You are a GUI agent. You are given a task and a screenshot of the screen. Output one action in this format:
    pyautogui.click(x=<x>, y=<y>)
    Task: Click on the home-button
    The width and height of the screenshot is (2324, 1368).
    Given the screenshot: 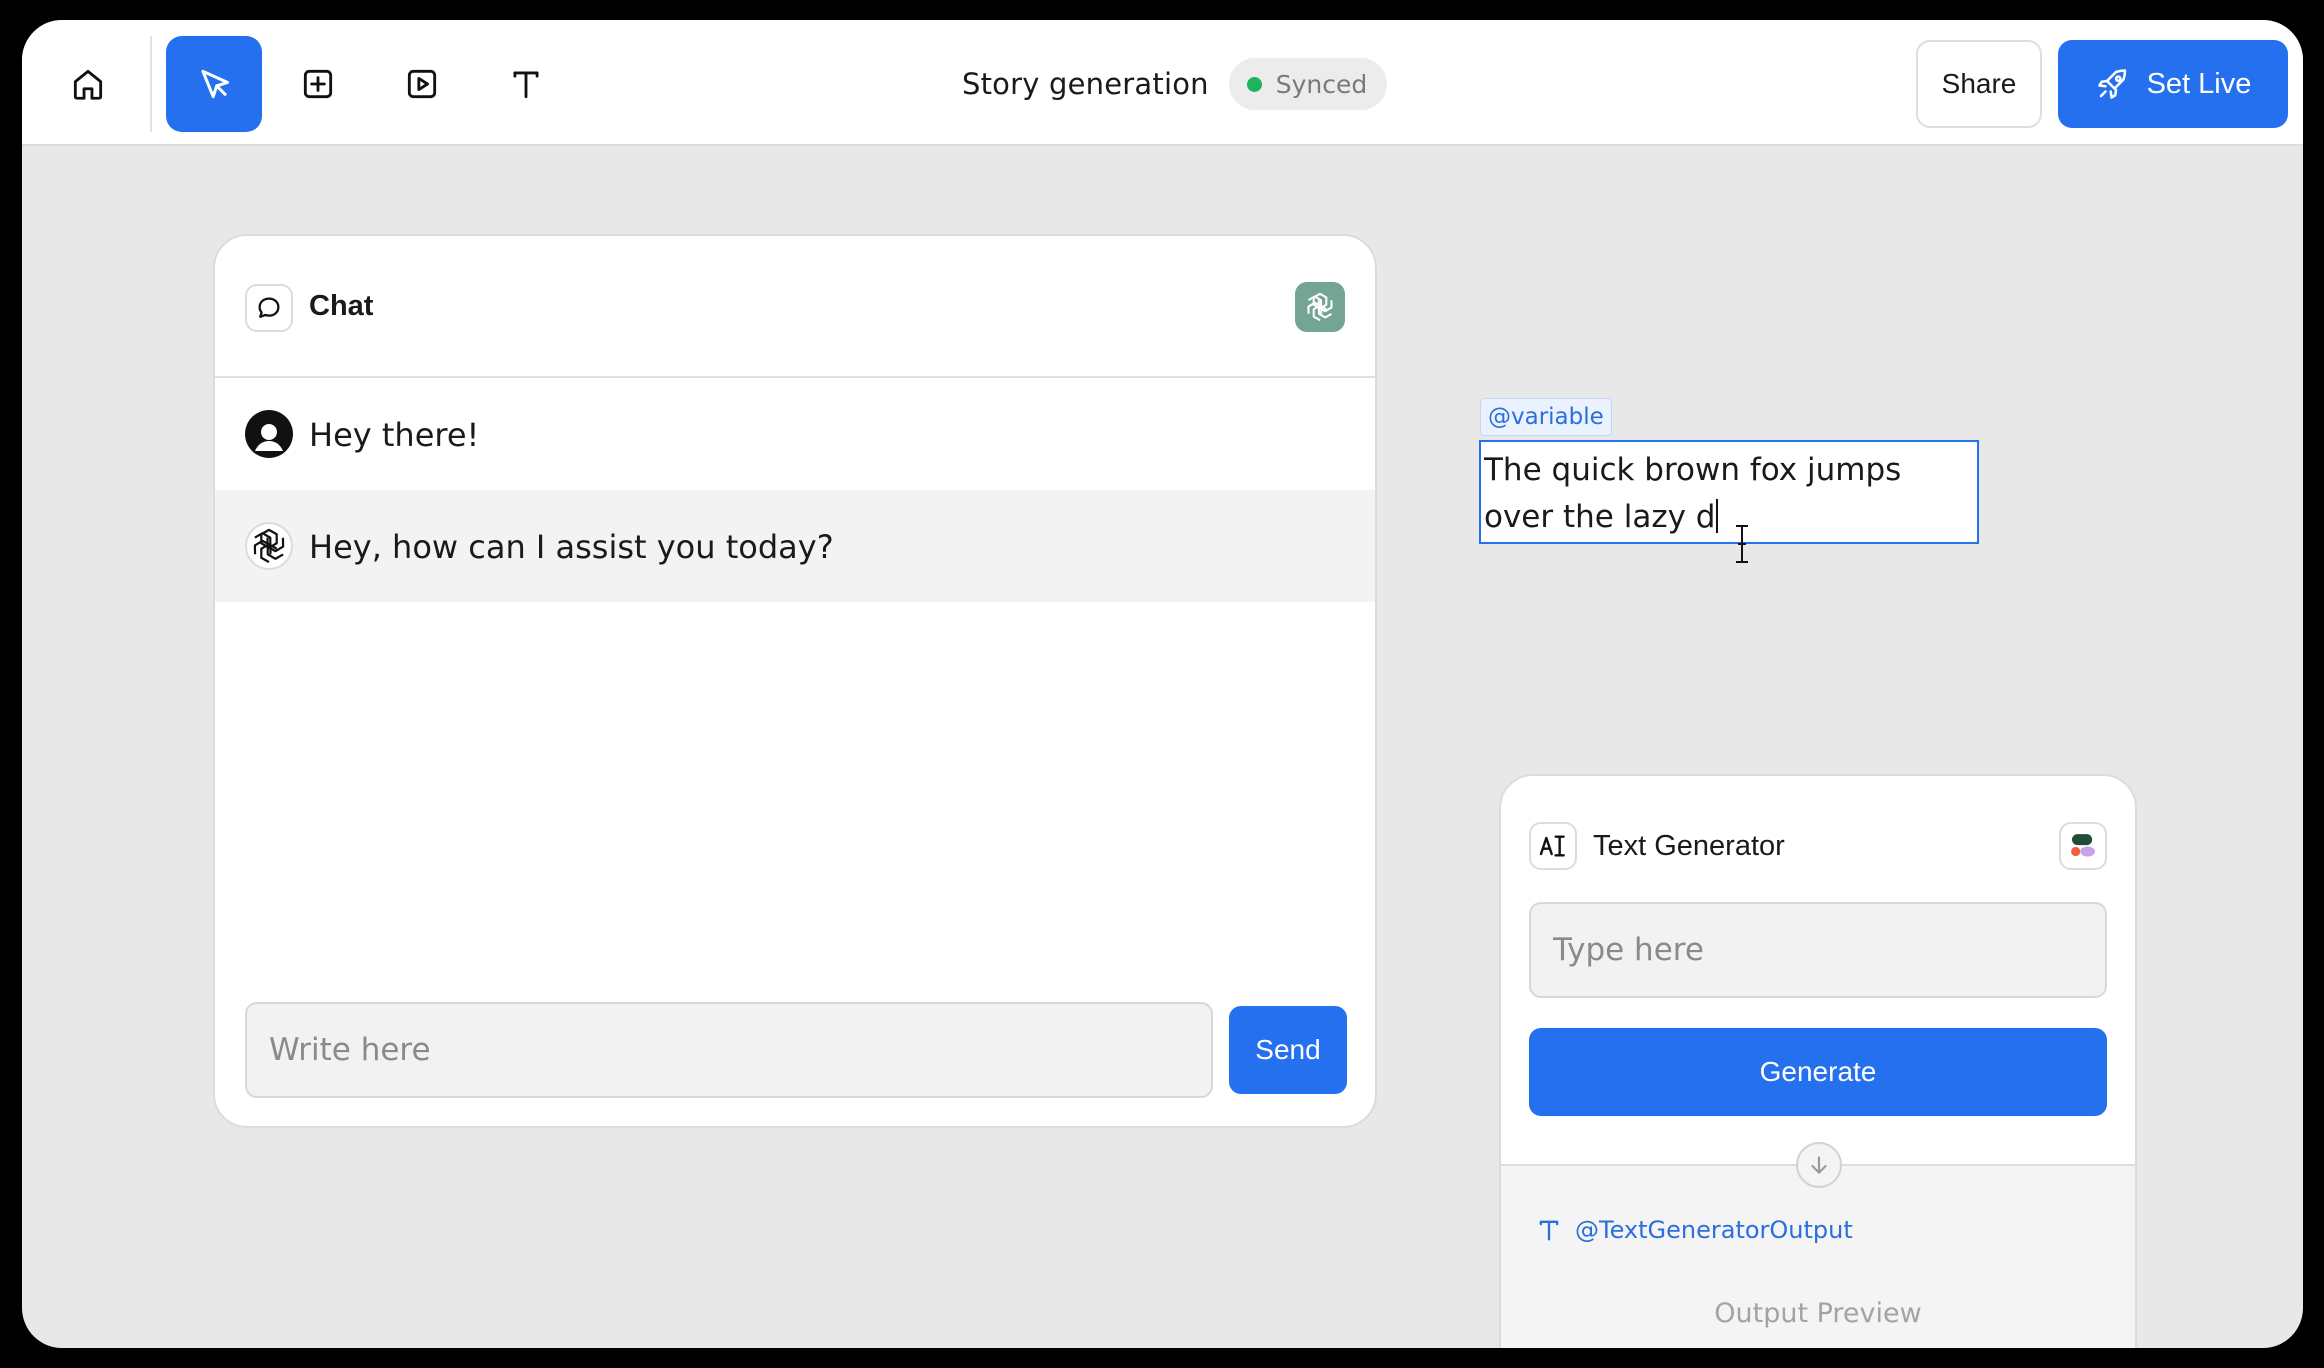 What is the action you would take?
    pyautogui.click(x=88, y=84)
    